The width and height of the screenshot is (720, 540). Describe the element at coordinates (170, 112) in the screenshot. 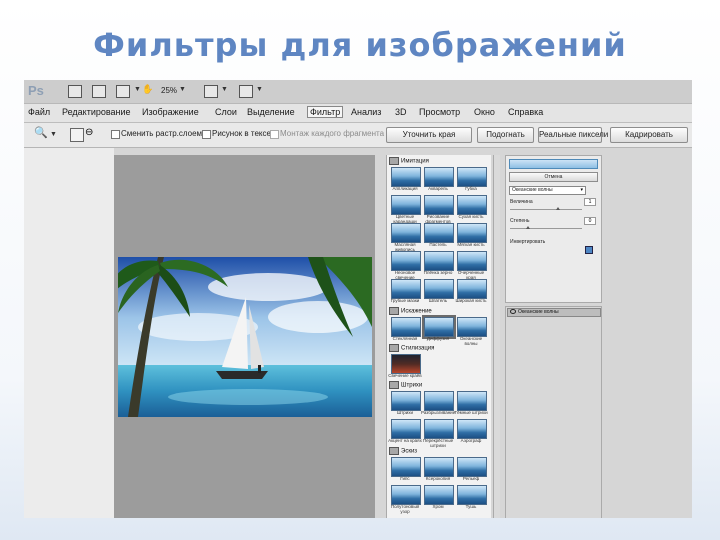

I see `menu-image: Изображение` at that location.